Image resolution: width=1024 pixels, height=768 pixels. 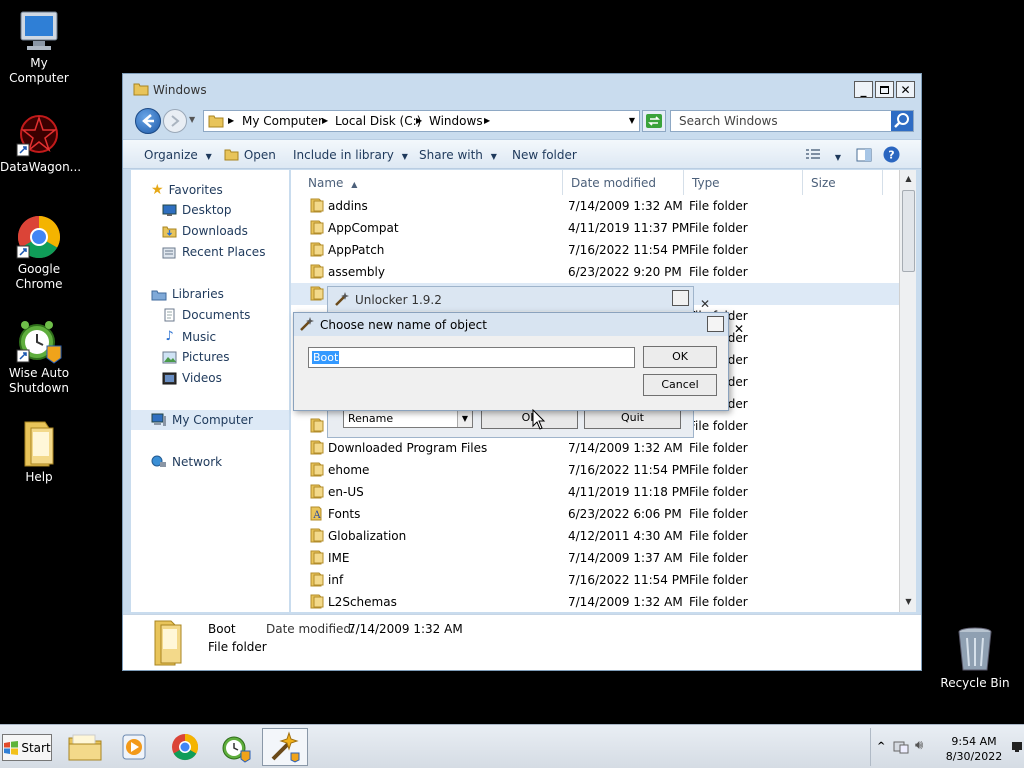 I want to click on preview-pane-button, so click(x=864, y=156).